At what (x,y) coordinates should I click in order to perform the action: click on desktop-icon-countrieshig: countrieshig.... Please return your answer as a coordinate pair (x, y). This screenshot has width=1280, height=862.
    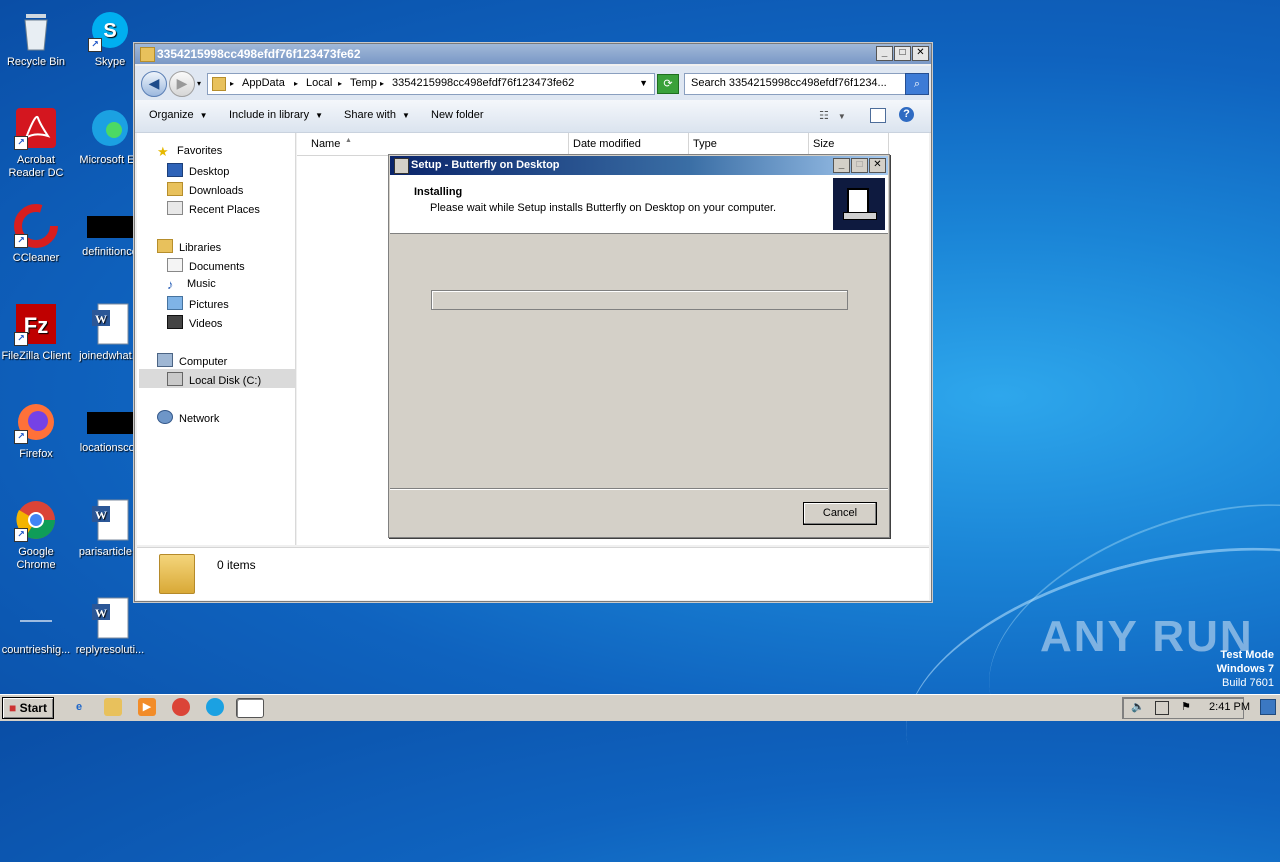
    Looking at the image, I should click on (36, 626).